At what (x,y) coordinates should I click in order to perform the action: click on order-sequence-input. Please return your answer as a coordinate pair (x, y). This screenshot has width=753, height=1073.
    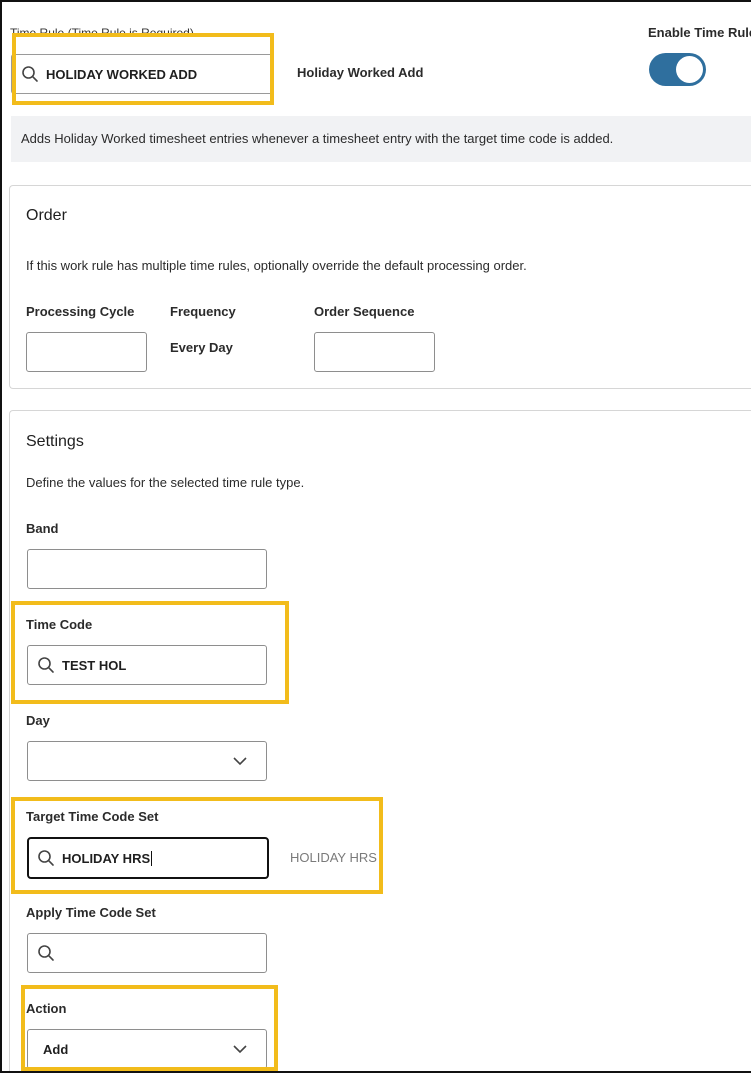
    Looking at the image, I should click on (374, 352).